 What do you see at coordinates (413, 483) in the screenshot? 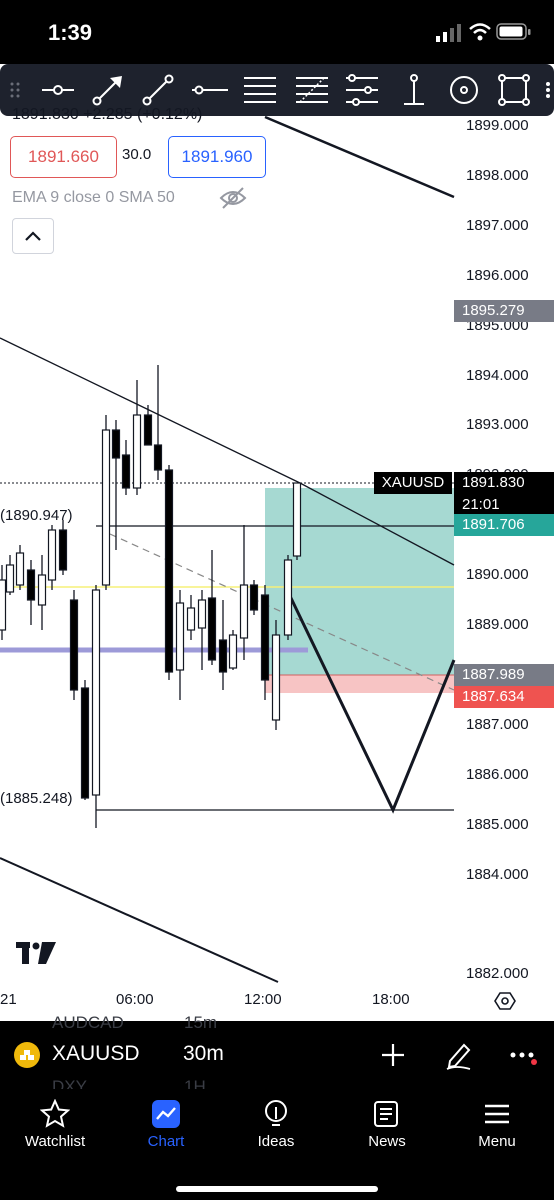
I see `symbol-label: XAUUSD` at bounding box center [413, 483].